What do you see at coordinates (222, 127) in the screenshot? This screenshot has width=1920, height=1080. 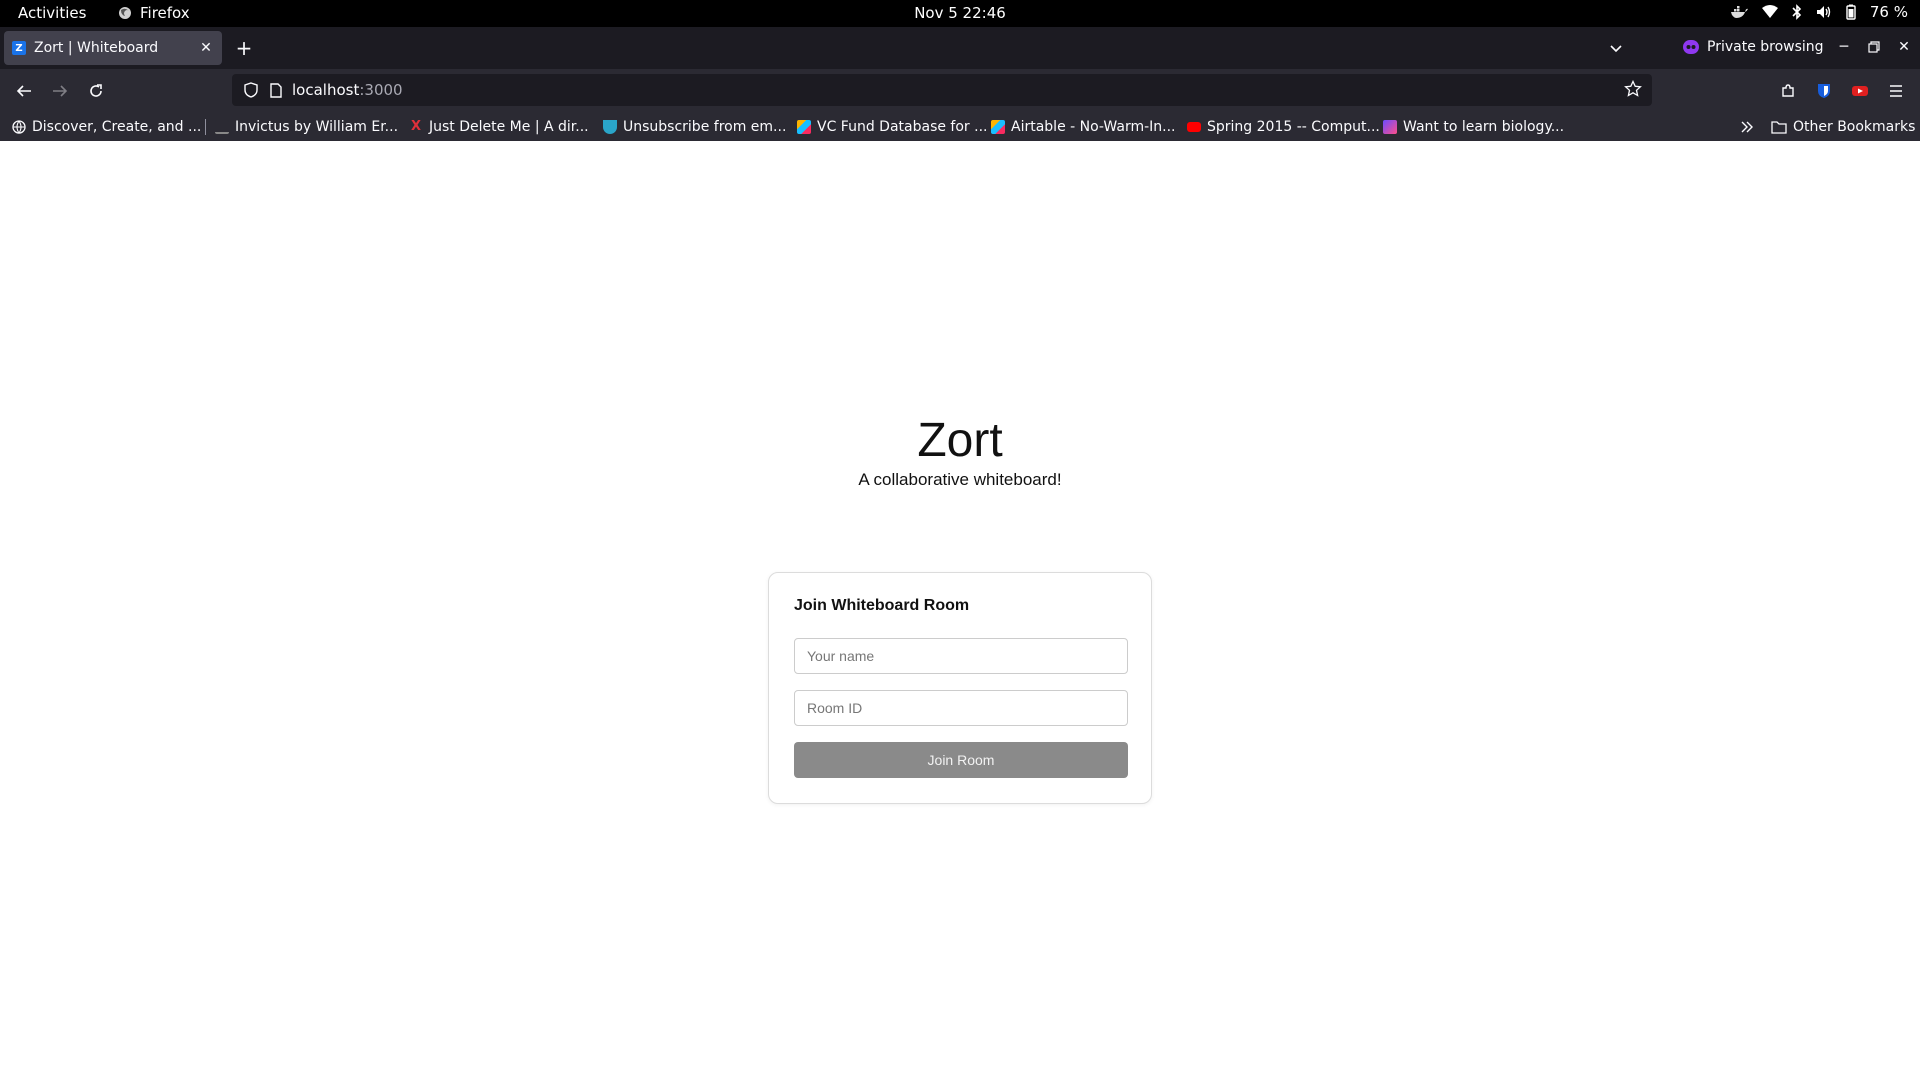 I see `feather-icon` at bounding box center [222, 127].